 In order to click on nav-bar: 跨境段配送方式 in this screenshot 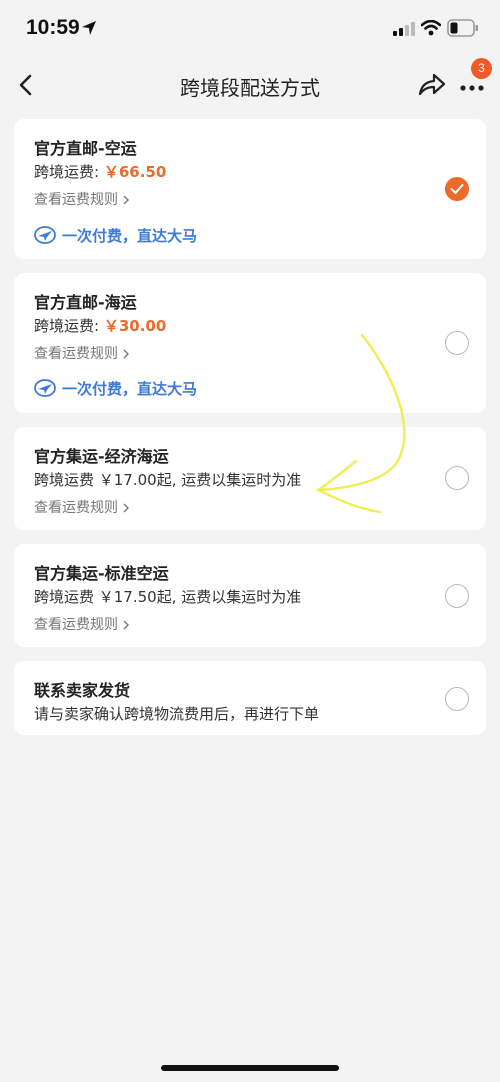, I will do `click(250, 86)`.